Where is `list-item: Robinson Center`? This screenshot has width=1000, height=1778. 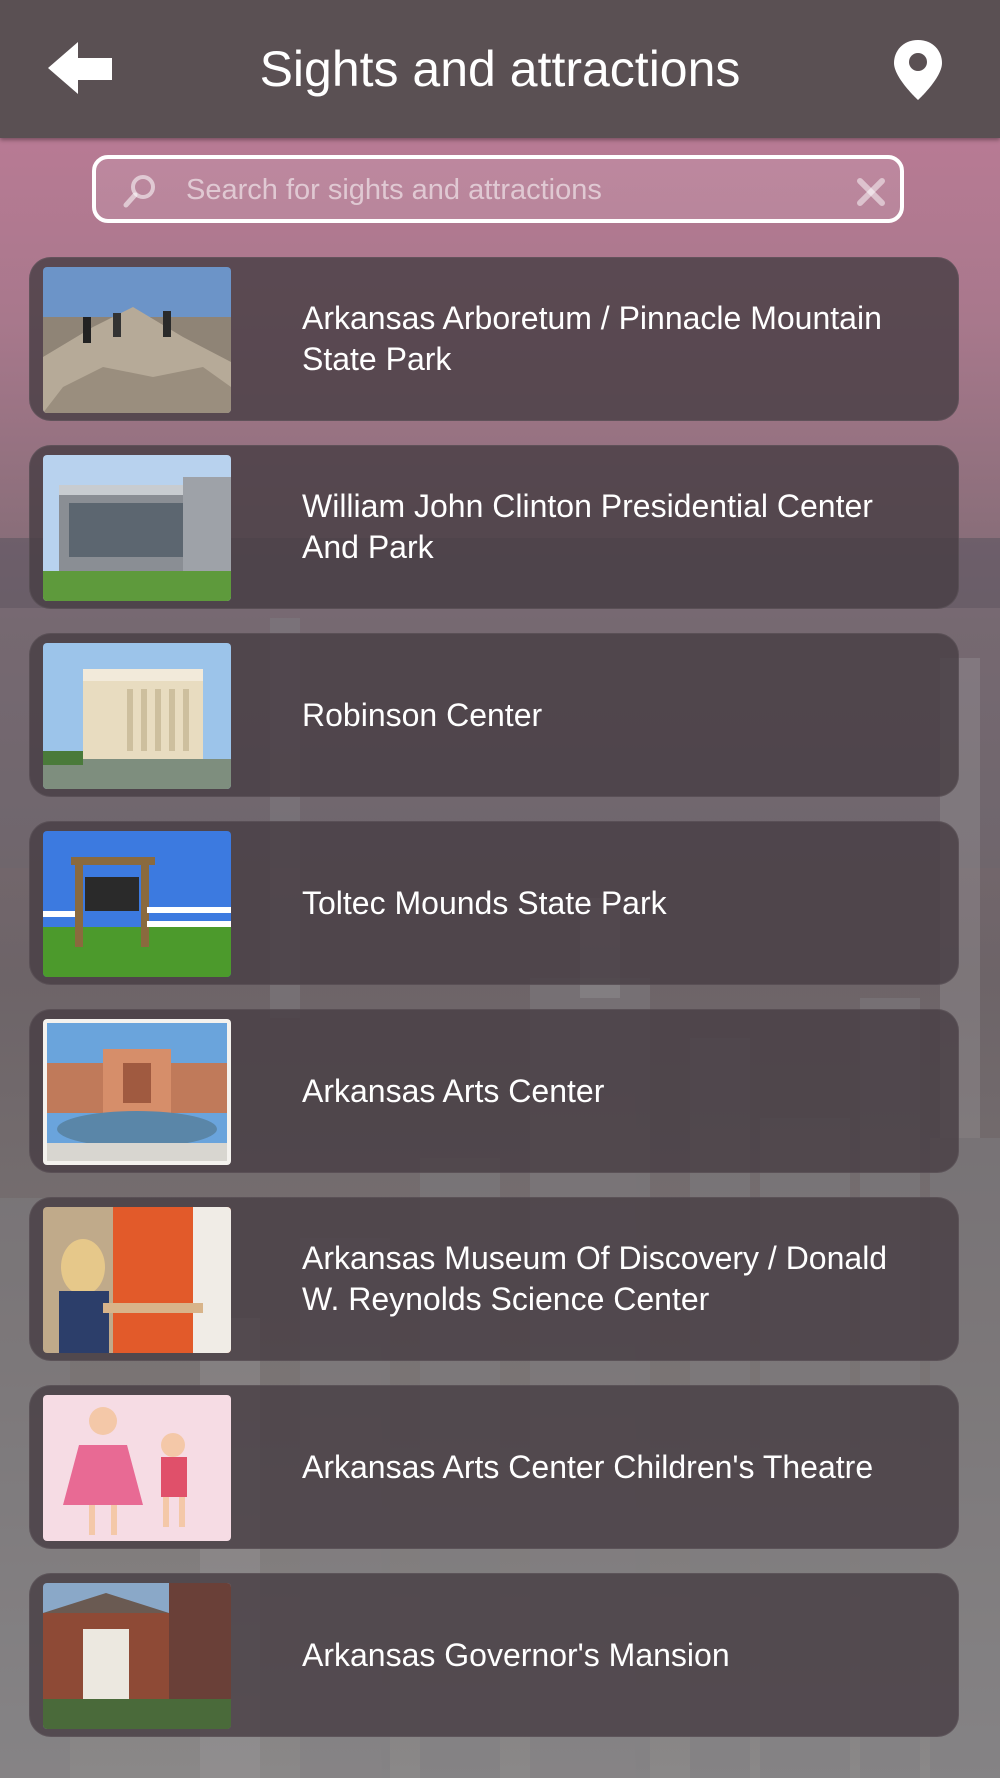 list-item: Robinson Center is located at coordinates (494, 715).